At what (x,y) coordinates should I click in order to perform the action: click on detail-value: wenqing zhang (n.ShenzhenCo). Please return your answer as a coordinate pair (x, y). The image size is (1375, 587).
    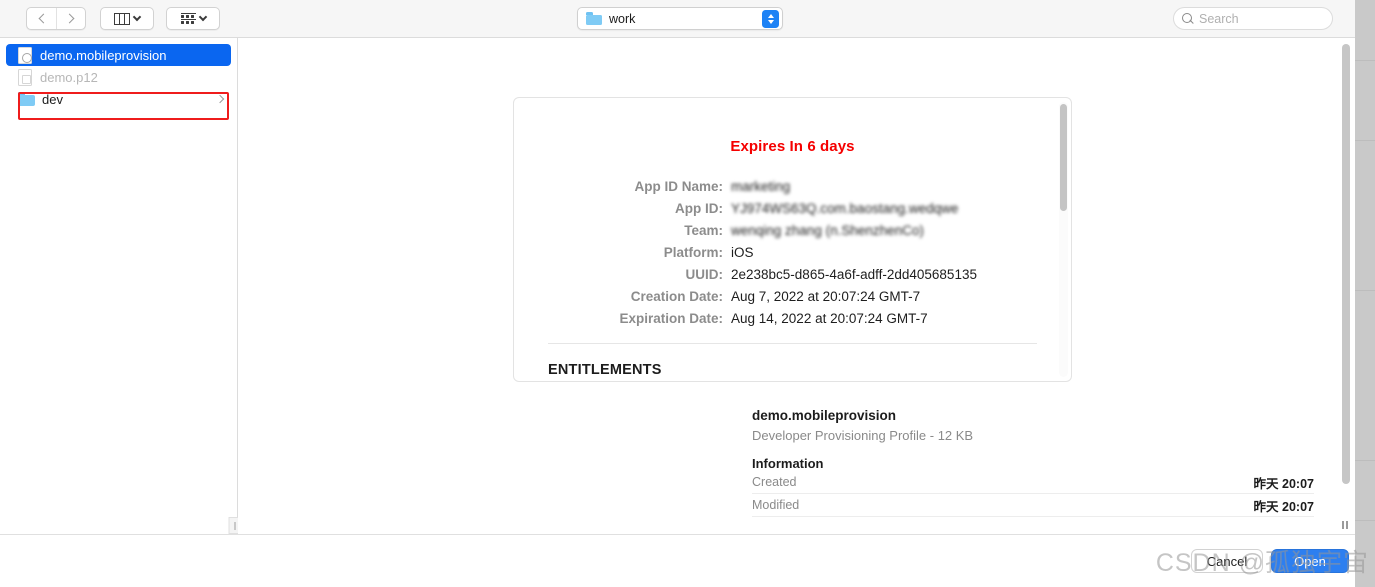
    Looking at the image, I should click on (827, 230).